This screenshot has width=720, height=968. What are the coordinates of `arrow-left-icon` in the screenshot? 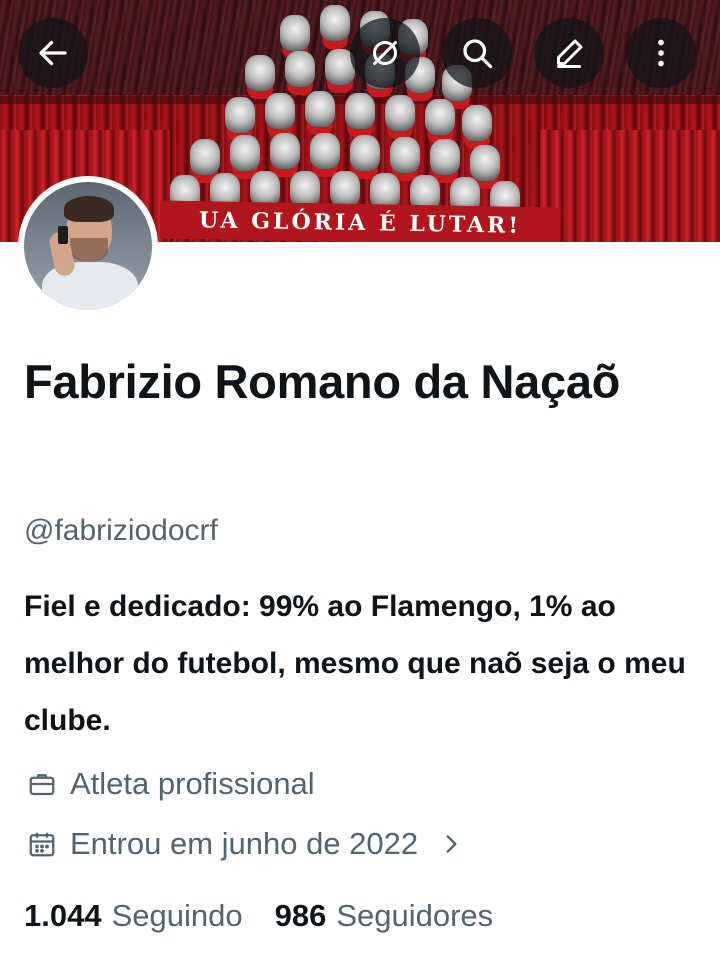 It's located at (53, 53).